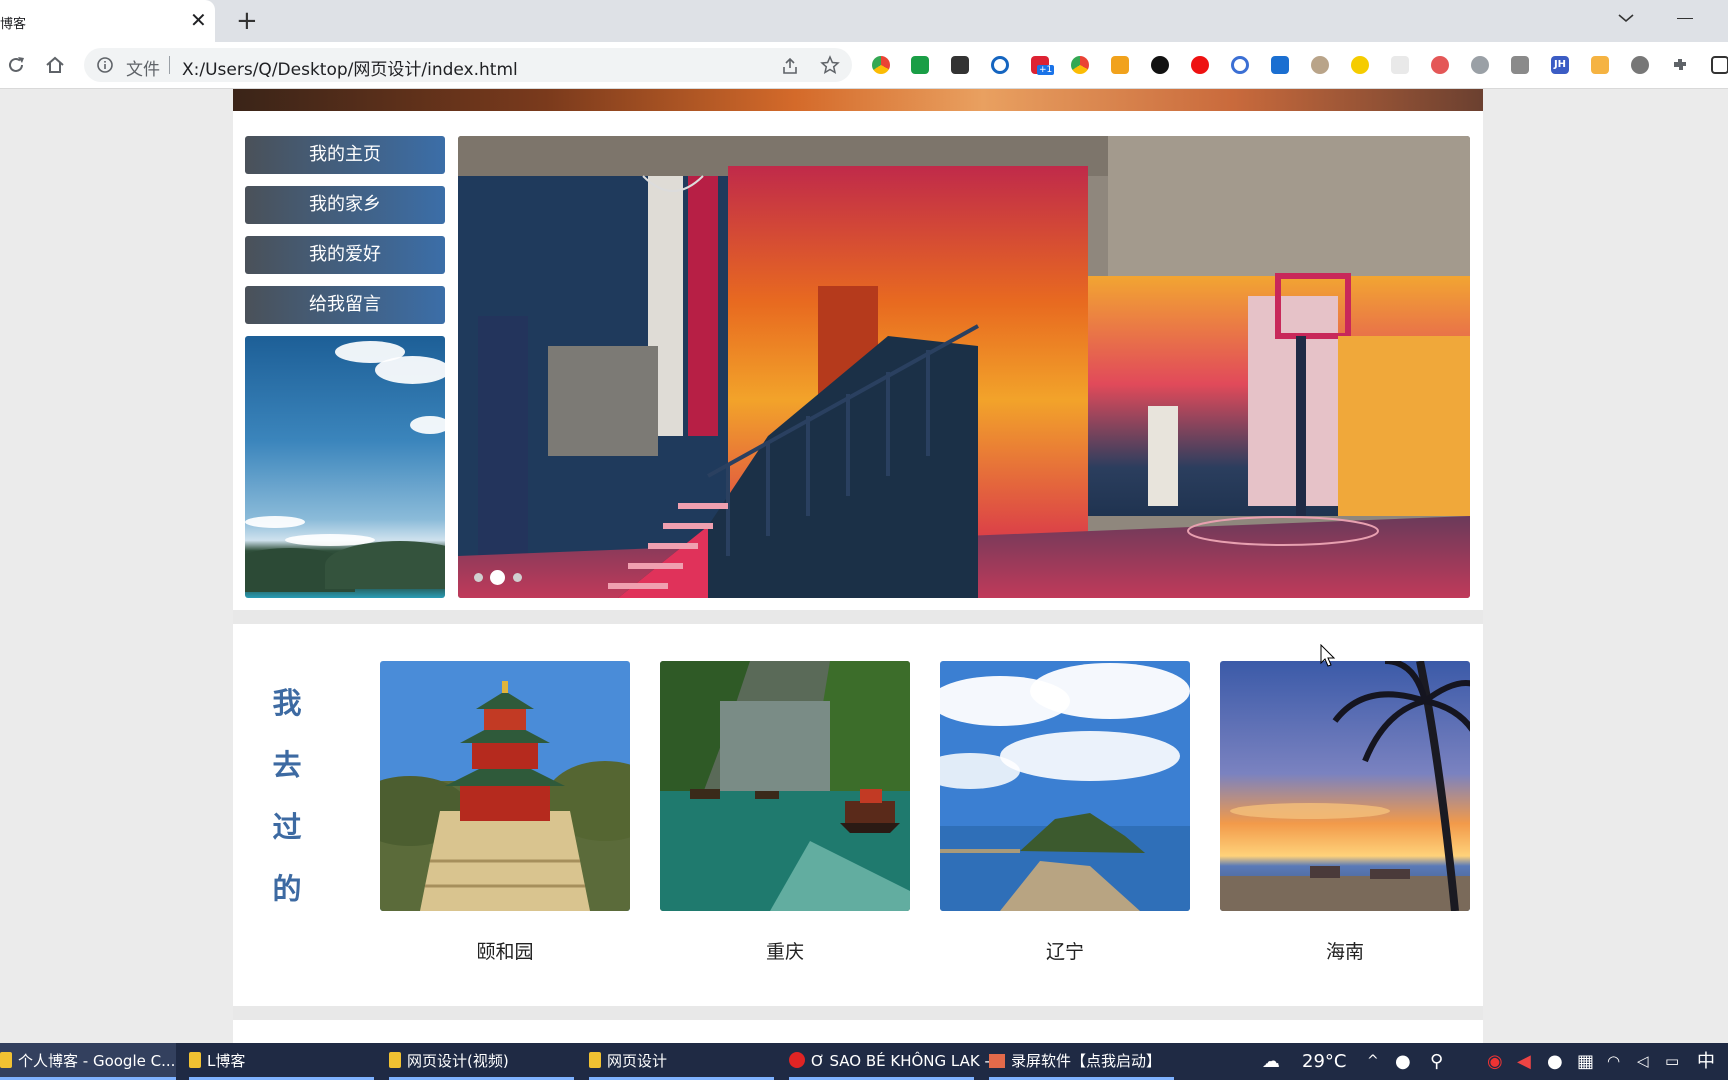 The height and width of the screenshot is (1080, 1728). Describe the element at coordinates (55, 65) in the screenshot. I see `home-icon` at that location.